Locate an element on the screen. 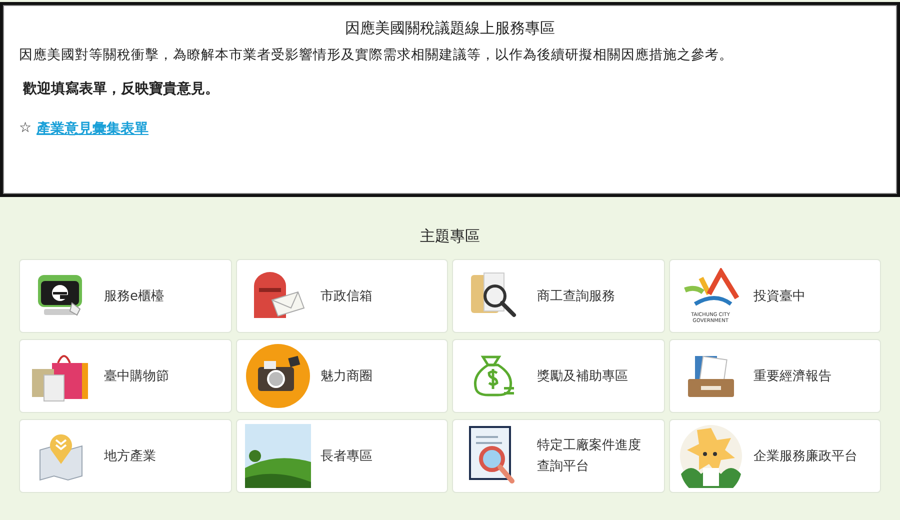 The height and width of the screenshot is (520, 900). topic-tile: 臺中購物節 is located at coordinates (125, 376).